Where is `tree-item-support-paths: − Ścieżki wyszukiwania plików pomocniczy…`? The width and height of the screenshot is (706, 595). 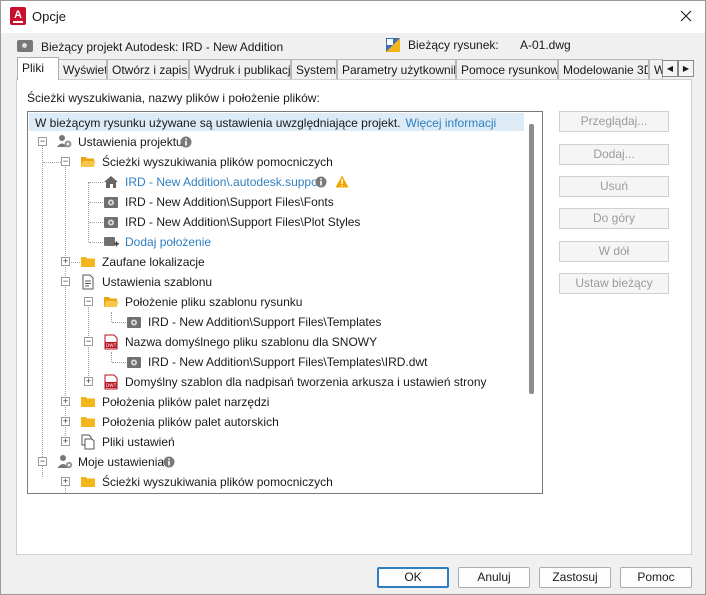
tree-item-support-paths: − Ścieżki wyszukiwania plików pomocniczy… is located at coordinates (275, 162).